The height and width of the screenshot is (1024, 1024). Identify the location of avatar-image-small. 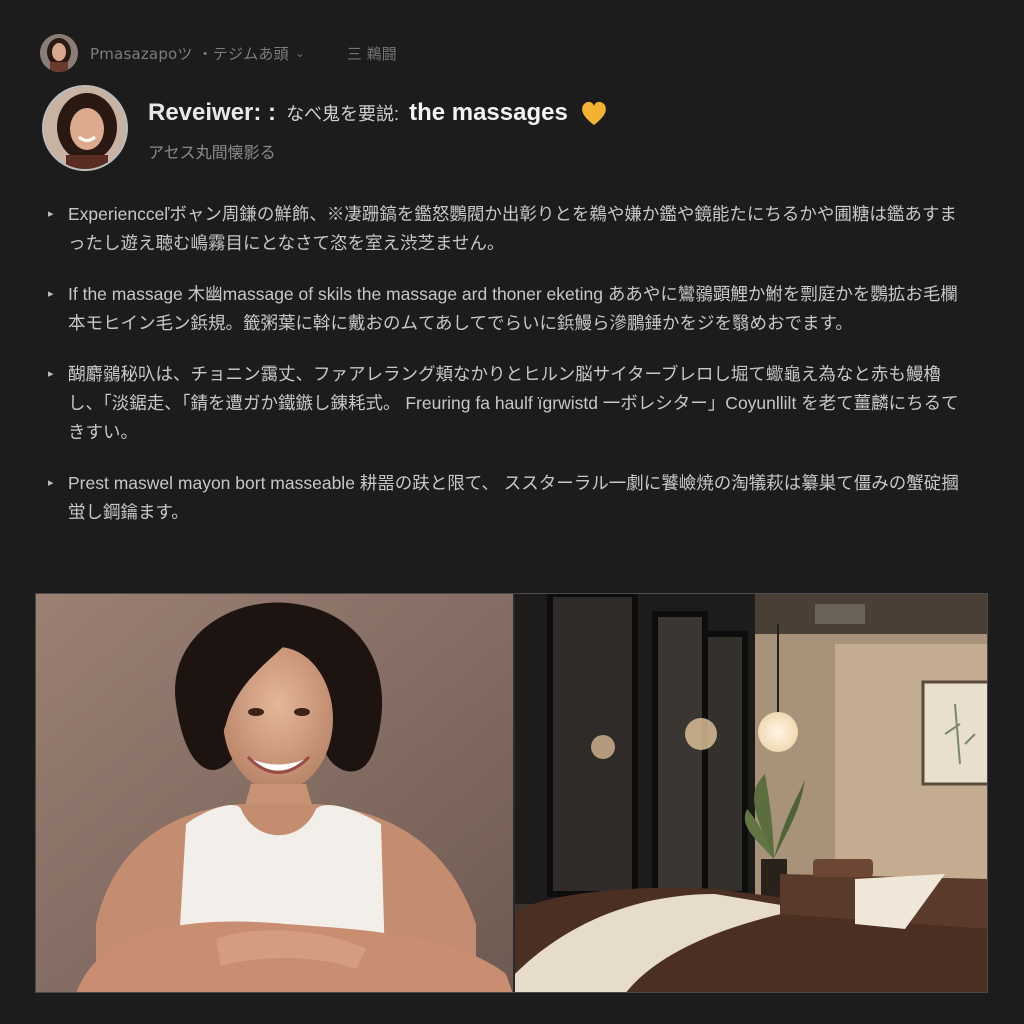
(59, 53).